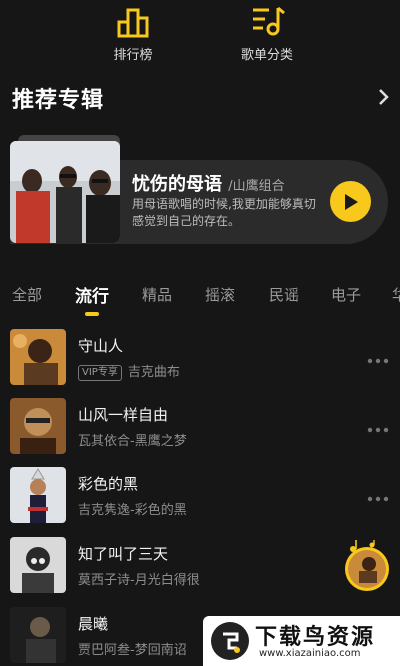 The image size is (400, 666). What do you see at coordinates (139, 580) in the screenshot?
I see `song-subtitle: 莫西子诗-月光白得很` at bounding box center [139, 580].